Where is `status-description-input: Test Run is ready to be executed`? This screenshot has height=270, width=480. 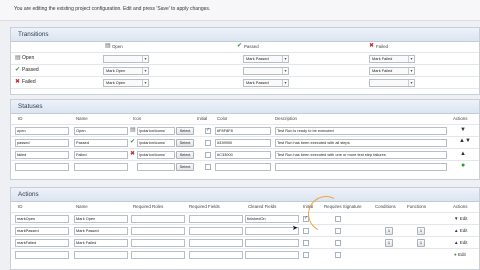 status-description-input: Test Run is ready to be executed is located at coordinates (361, 131).